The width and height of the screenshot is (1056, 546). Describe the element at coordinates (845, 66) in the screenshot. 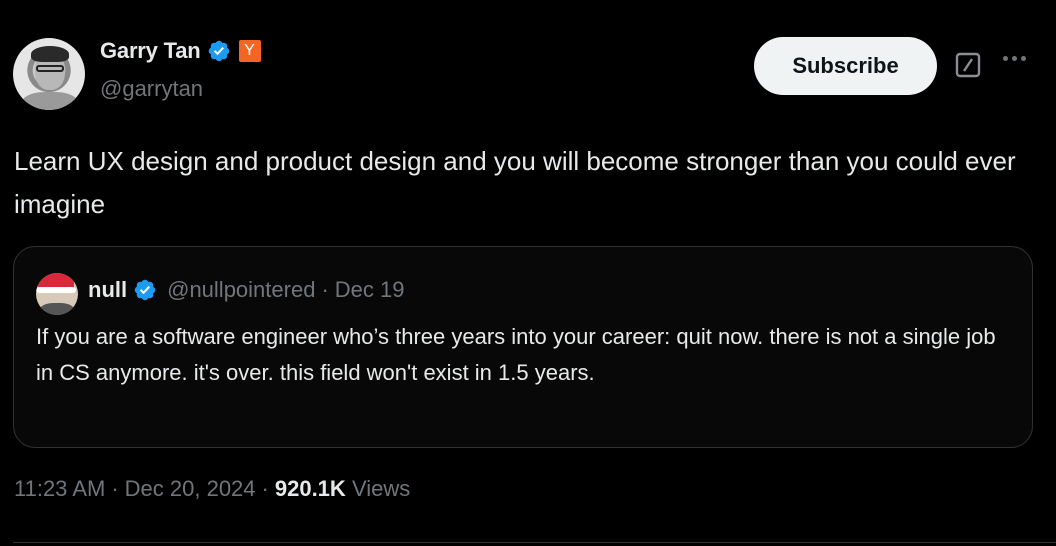

I see `subscribe-button: Subscribe` at that location.